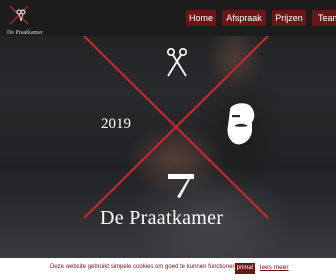 This screenshot has width=336, height=280. Describe the element at coordinates (116, 124) in the screenshot. I see `year-text: 2019` at that location.